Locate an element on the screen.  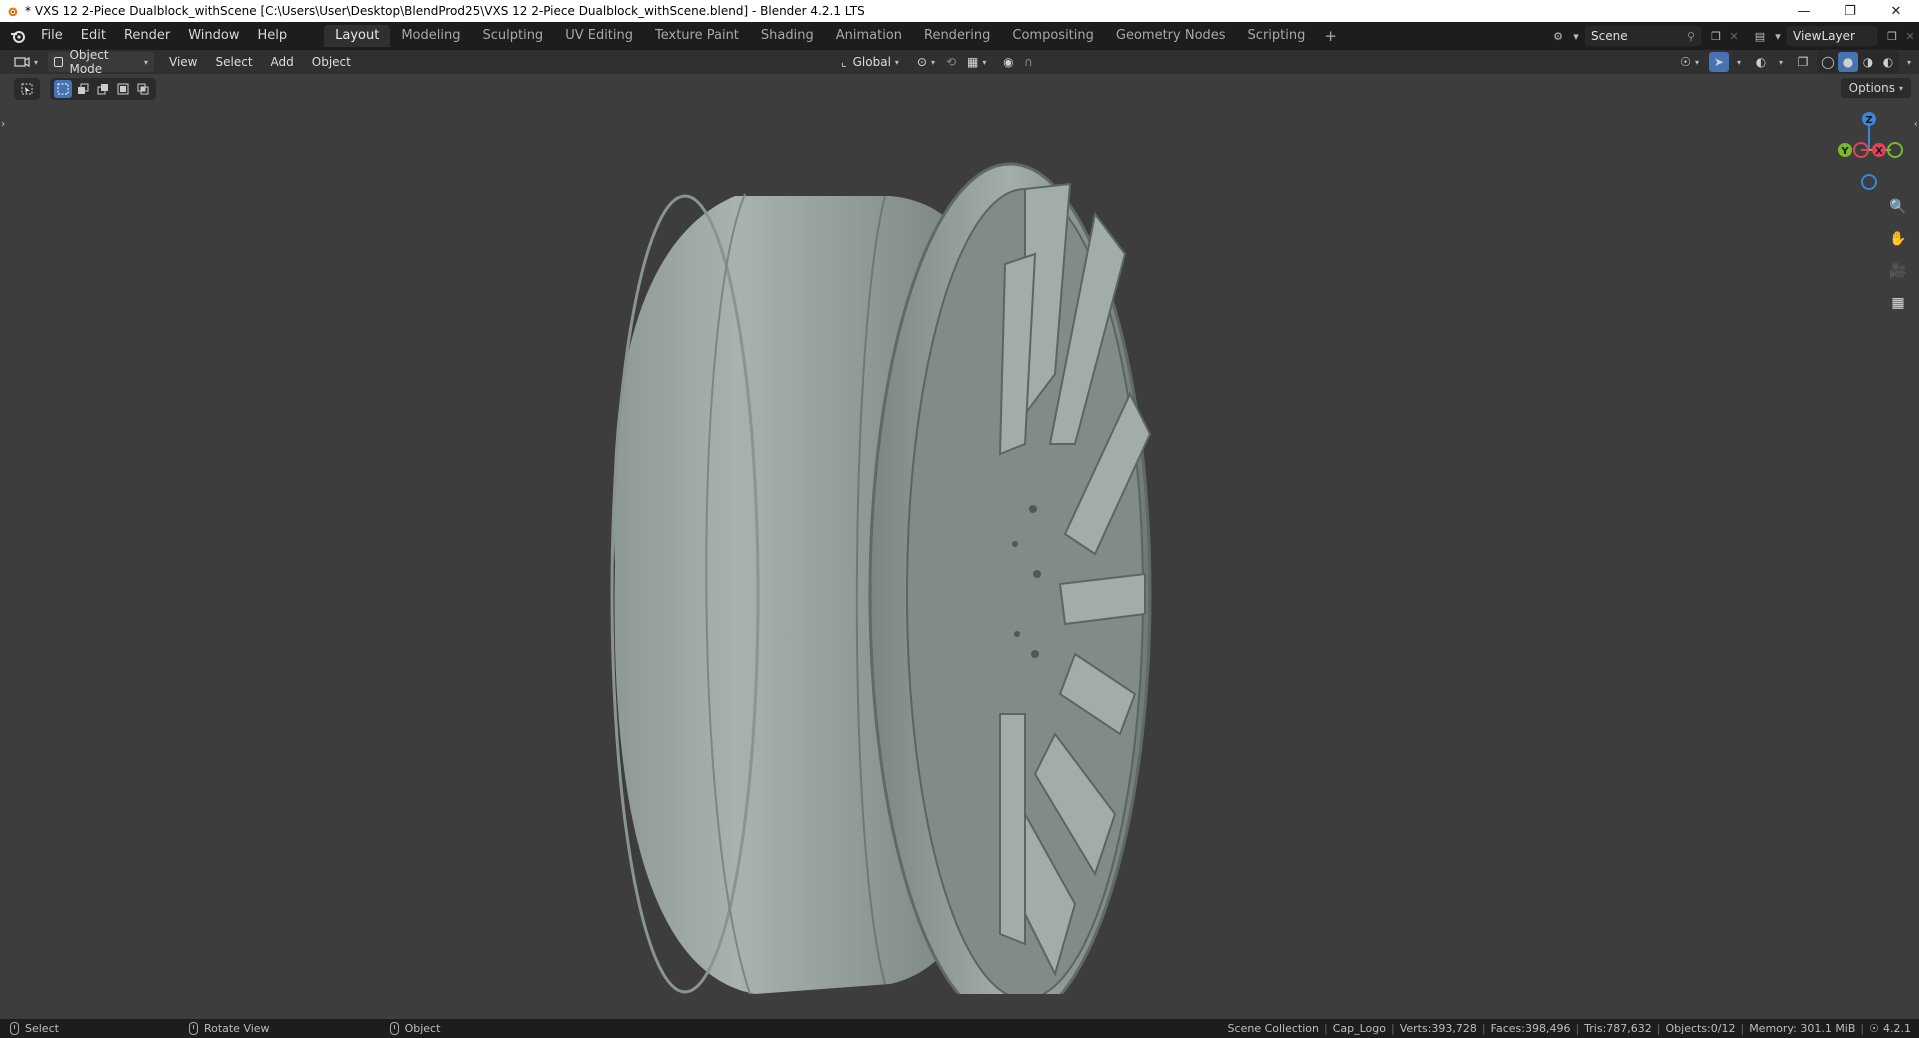
scene-selector-area: ⚙ ▾ Scene ⚲ ❐ ✕ ▤ ▾ ViewLayer ❐ ✕ is located at coordinates (1734, 36).